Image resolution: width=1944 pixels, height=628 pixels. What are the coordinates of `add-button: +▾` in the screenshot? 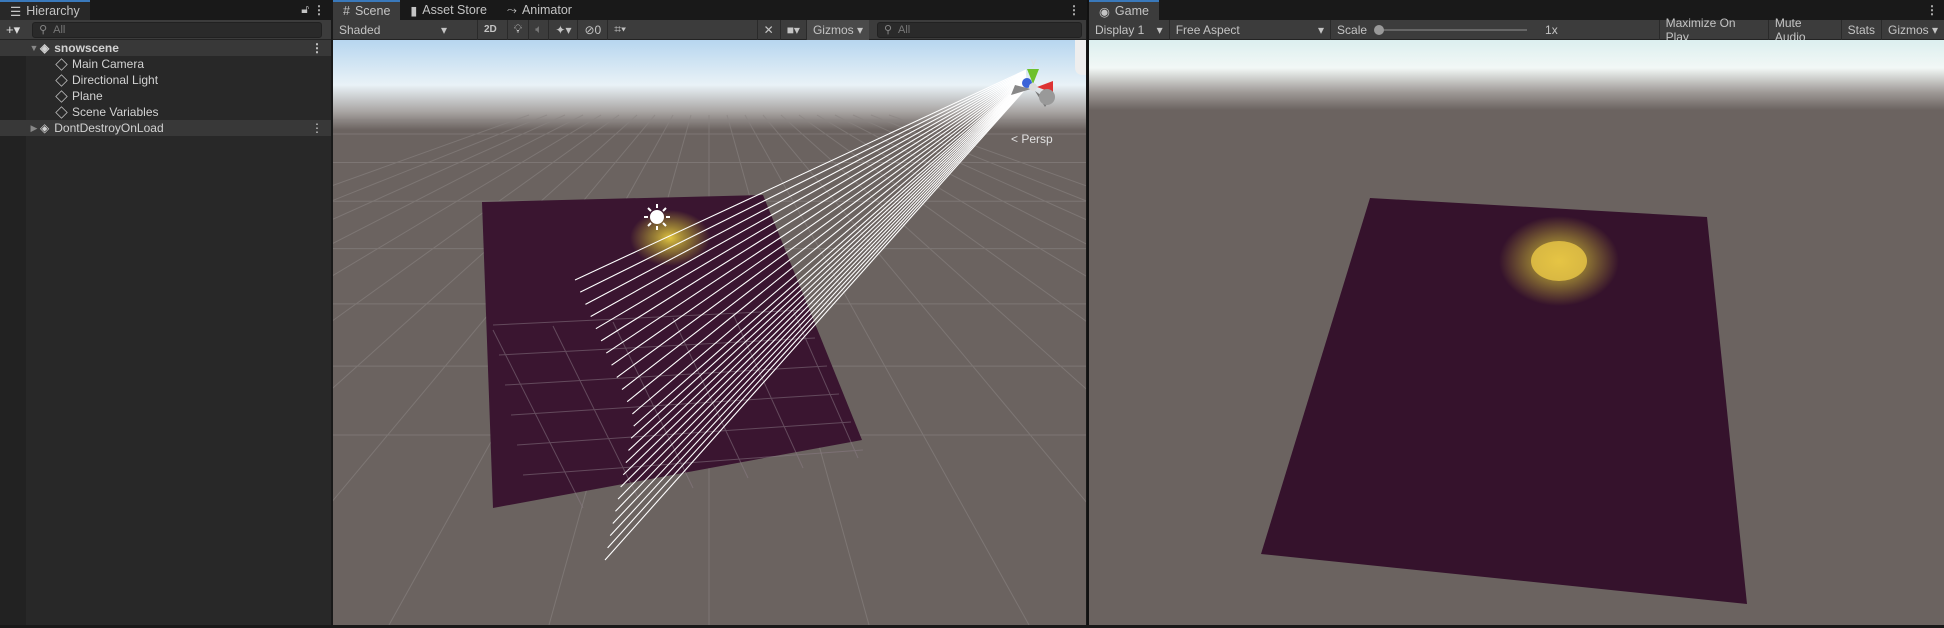 It's located at (13, 30).